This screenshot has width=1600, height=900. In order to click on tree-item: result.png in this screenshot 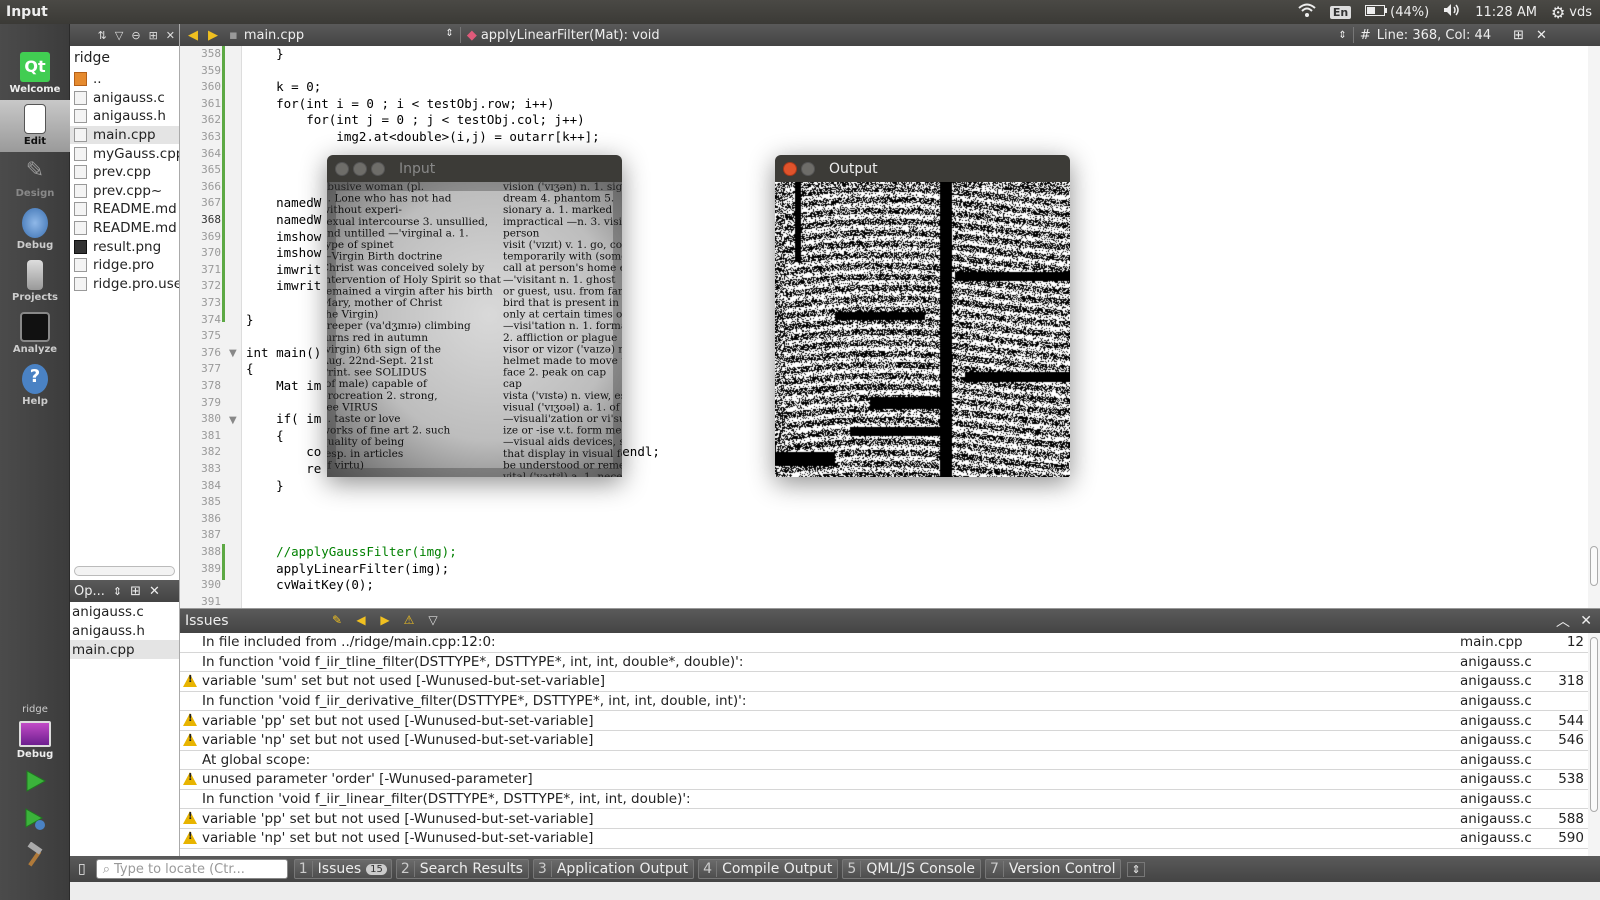, I will do `click(124, 246)`.